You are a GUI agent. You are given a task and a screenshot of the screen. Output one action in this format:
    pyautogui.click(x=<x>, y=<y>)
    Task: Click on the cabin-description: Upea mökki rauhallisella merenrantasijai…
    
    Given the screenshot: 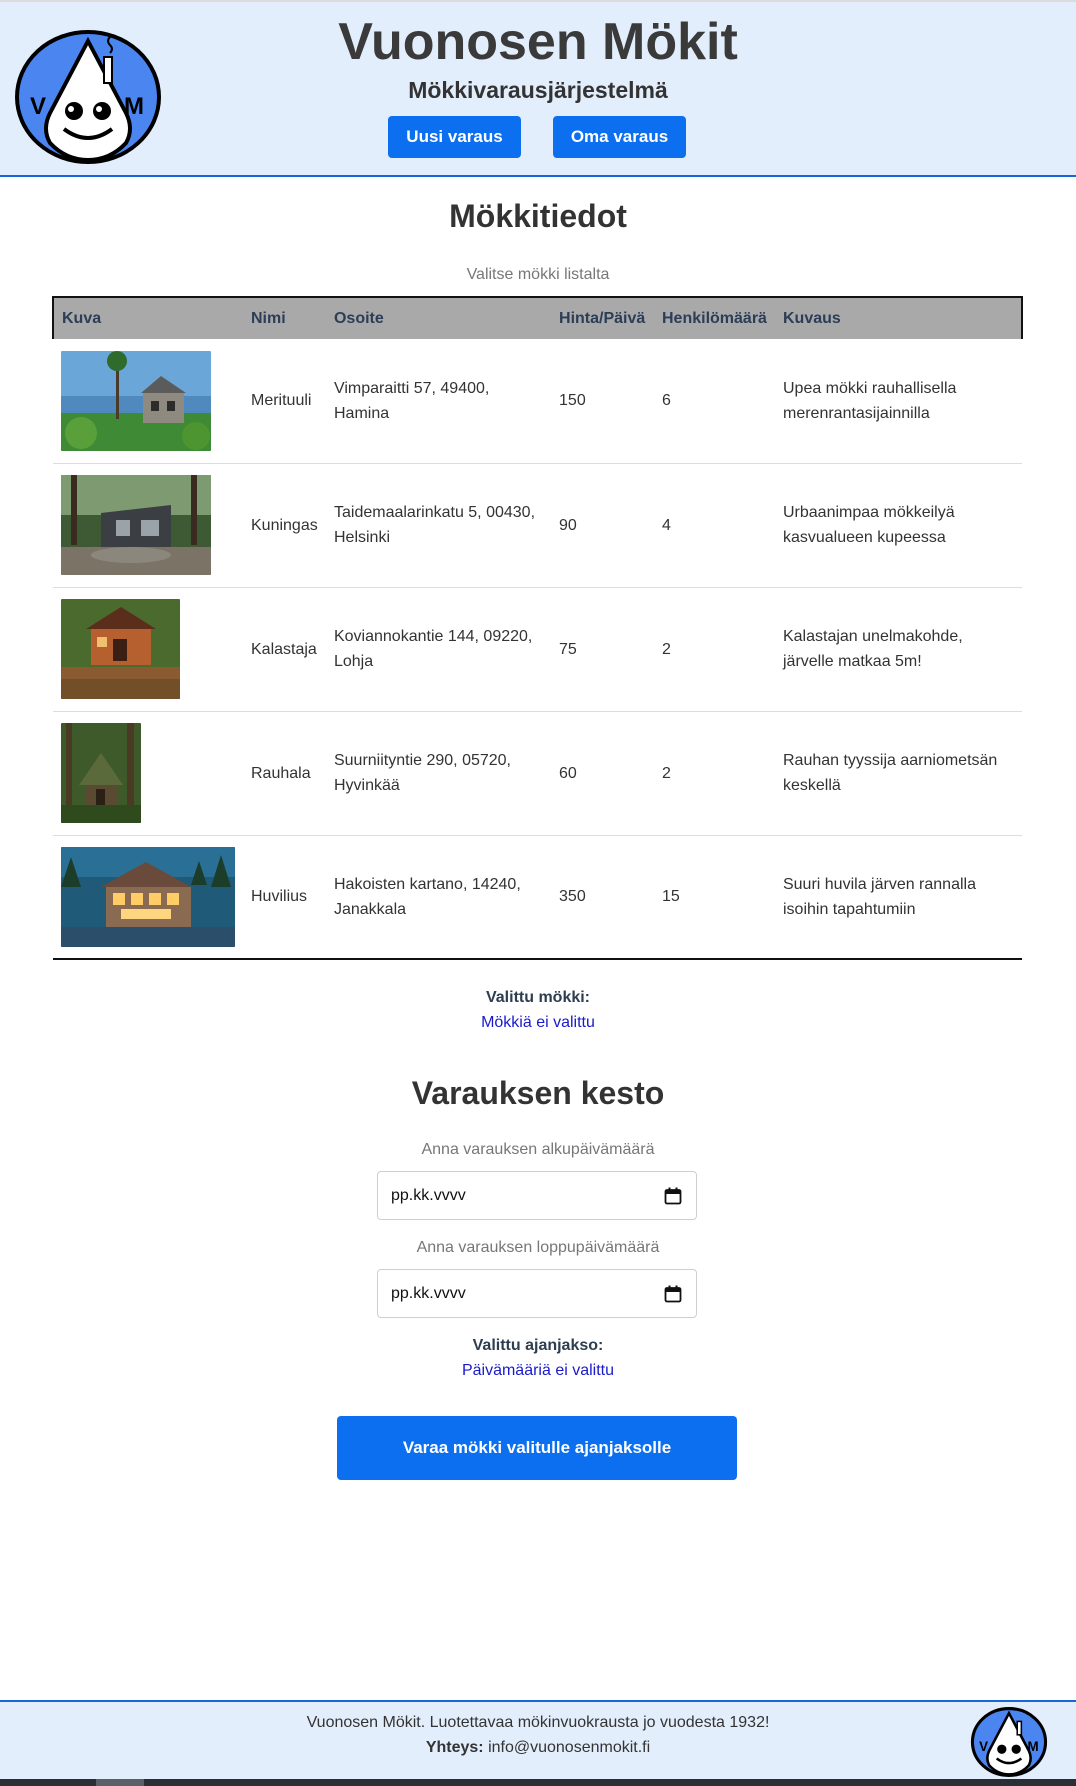 What is the action you would take?
    pyautogui.click(x=869, y=400)
    